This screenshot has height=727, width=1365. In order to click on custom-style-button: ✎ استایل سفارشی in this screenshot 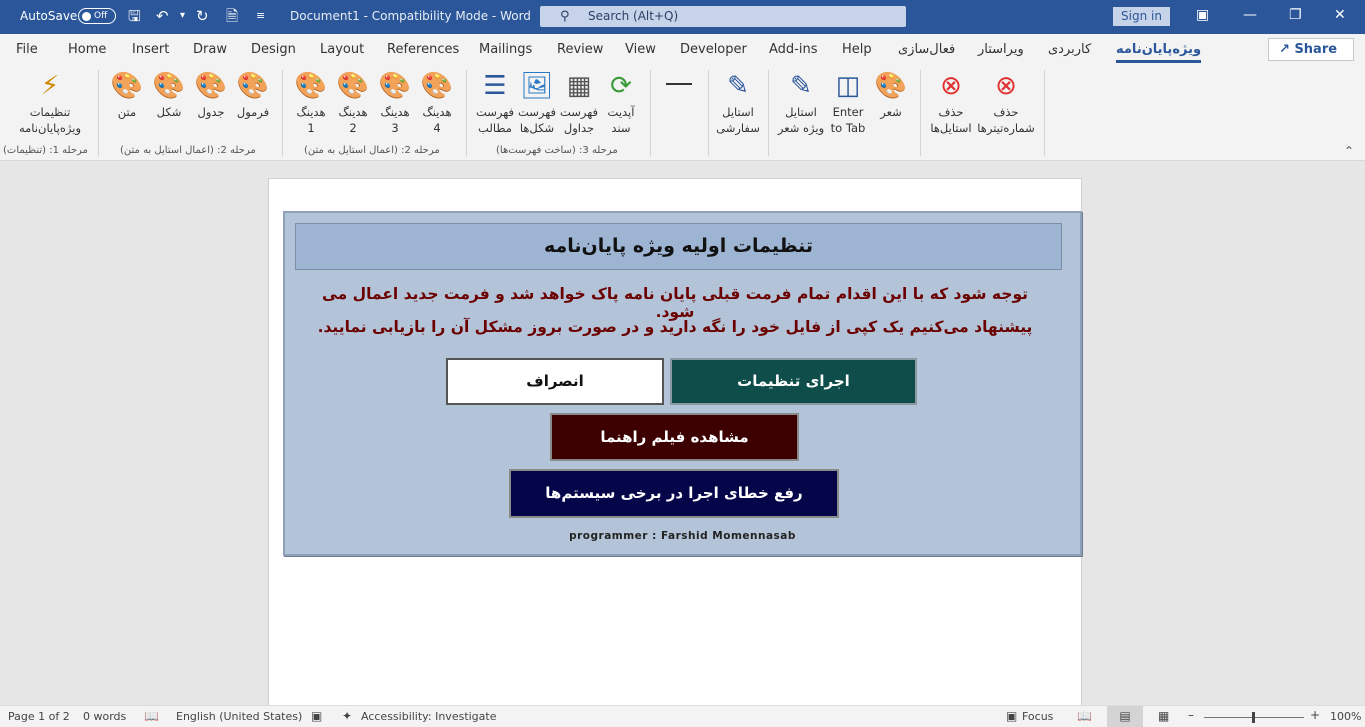, I will do `click(738, 103)`.